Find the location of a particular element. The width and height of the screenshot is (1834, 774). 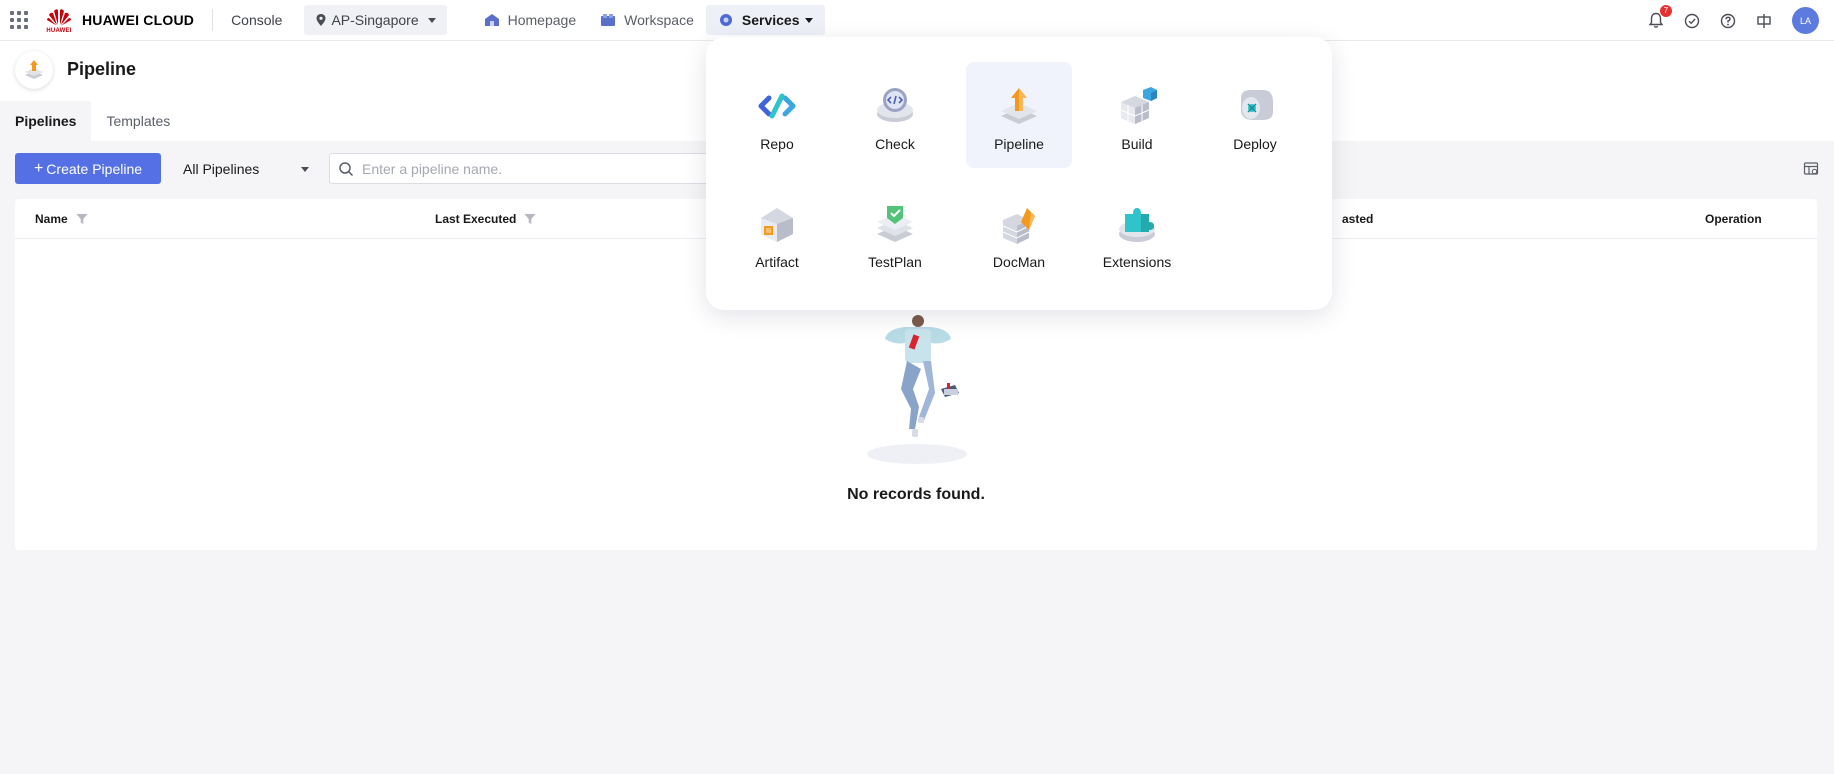

help-icon is located at coordinates (1728, 20).